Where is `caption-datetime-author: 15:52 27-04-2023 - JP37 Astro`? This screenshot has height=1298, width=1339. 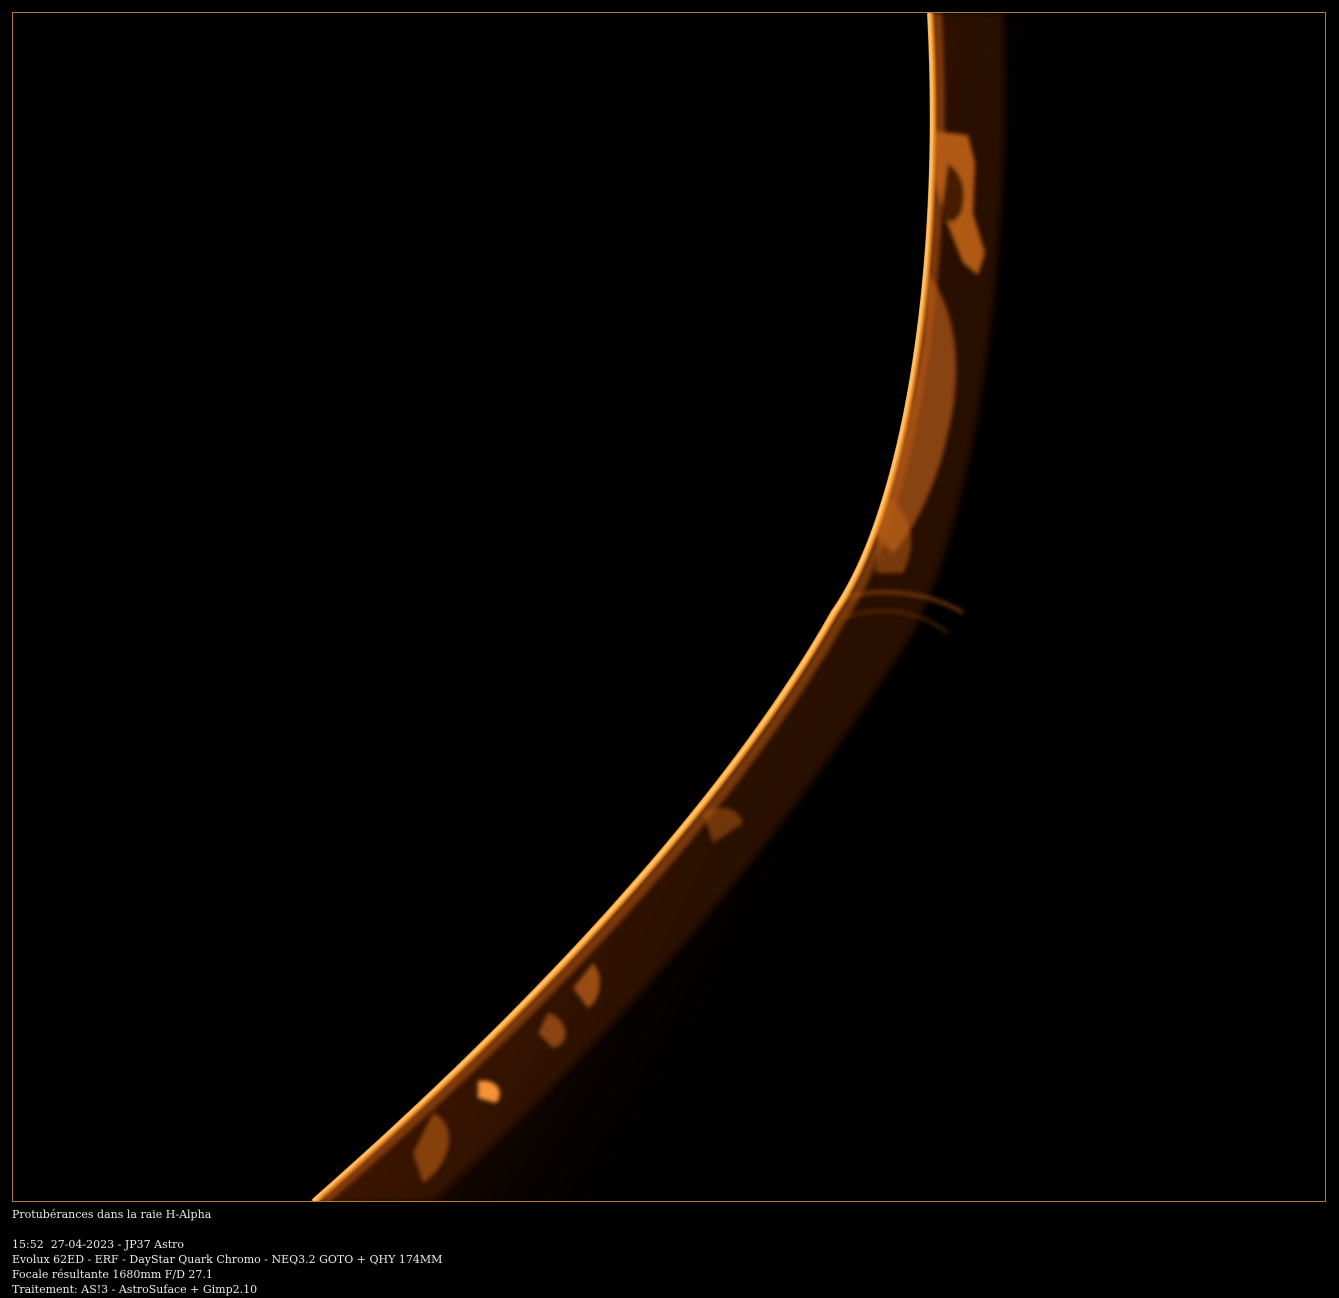
caption-datetime-author: 15:52 27-04-2023 - JP37 Astro is located at coordinates (98, 1244).